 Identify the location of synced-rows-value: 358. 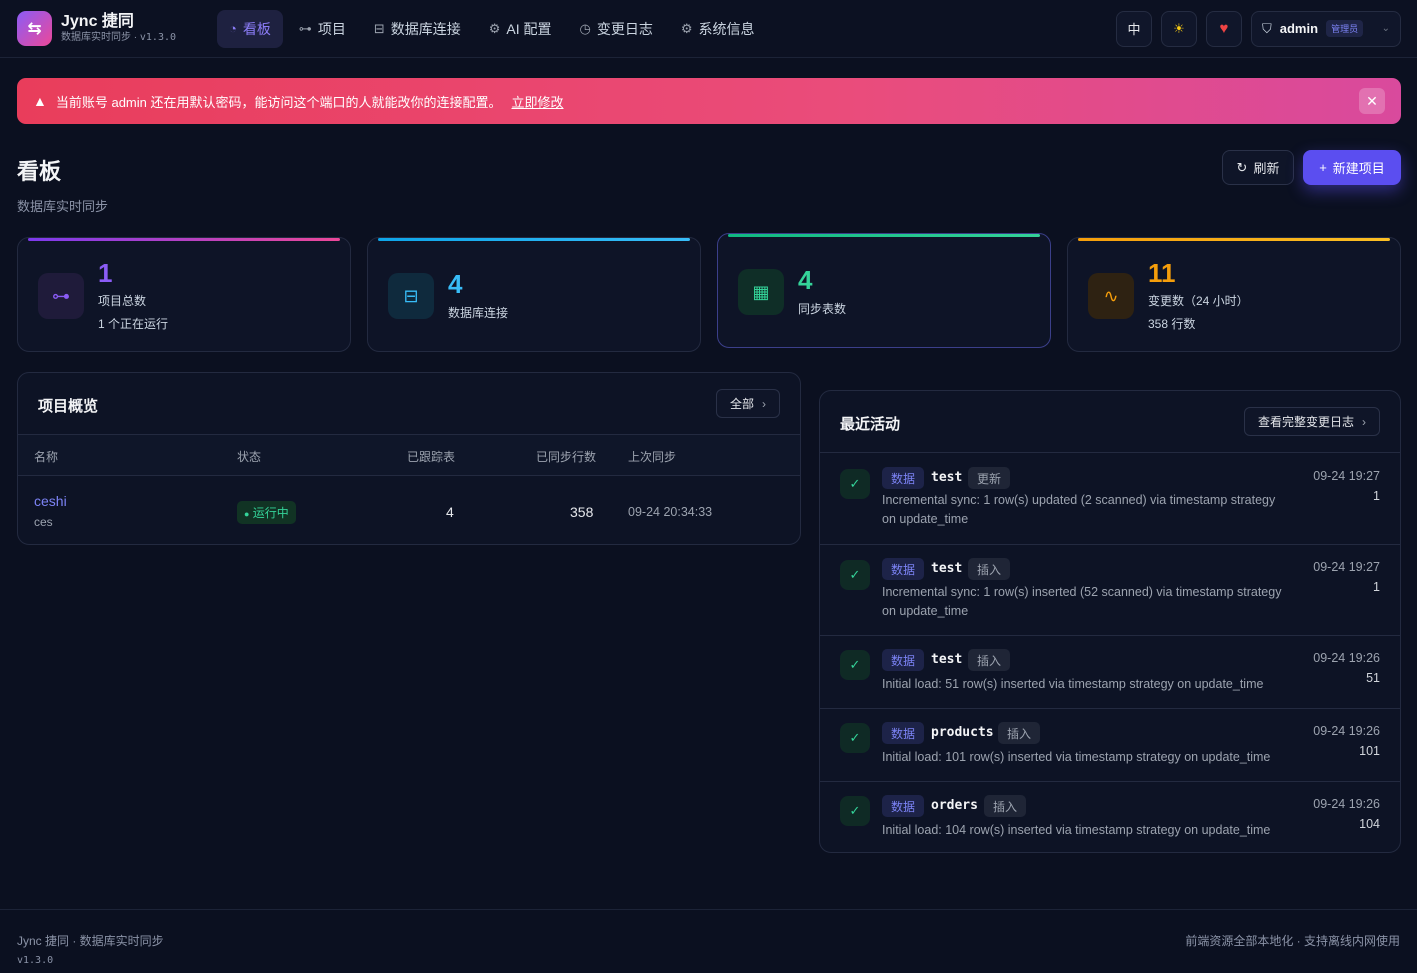
(582, 512).